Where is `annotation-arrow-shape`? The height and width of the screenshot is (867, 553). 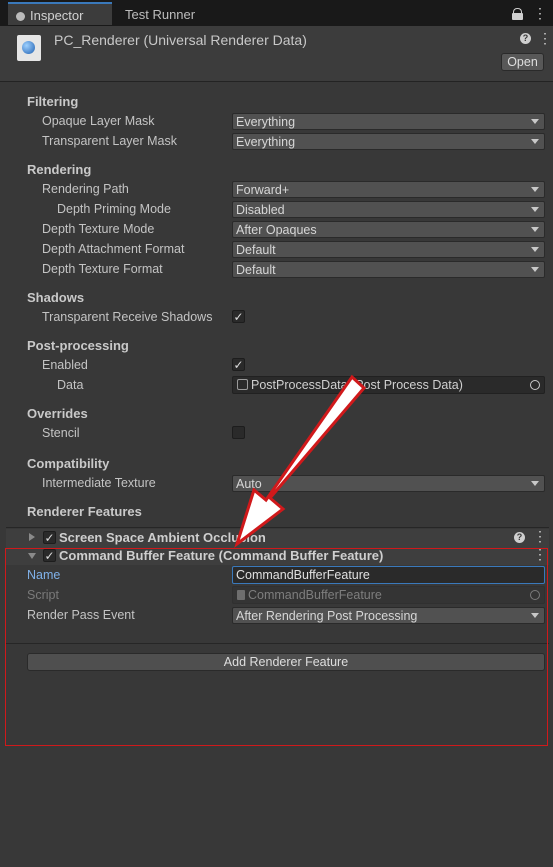 annotation-arrow-shape is located at coordinates (300, 461).